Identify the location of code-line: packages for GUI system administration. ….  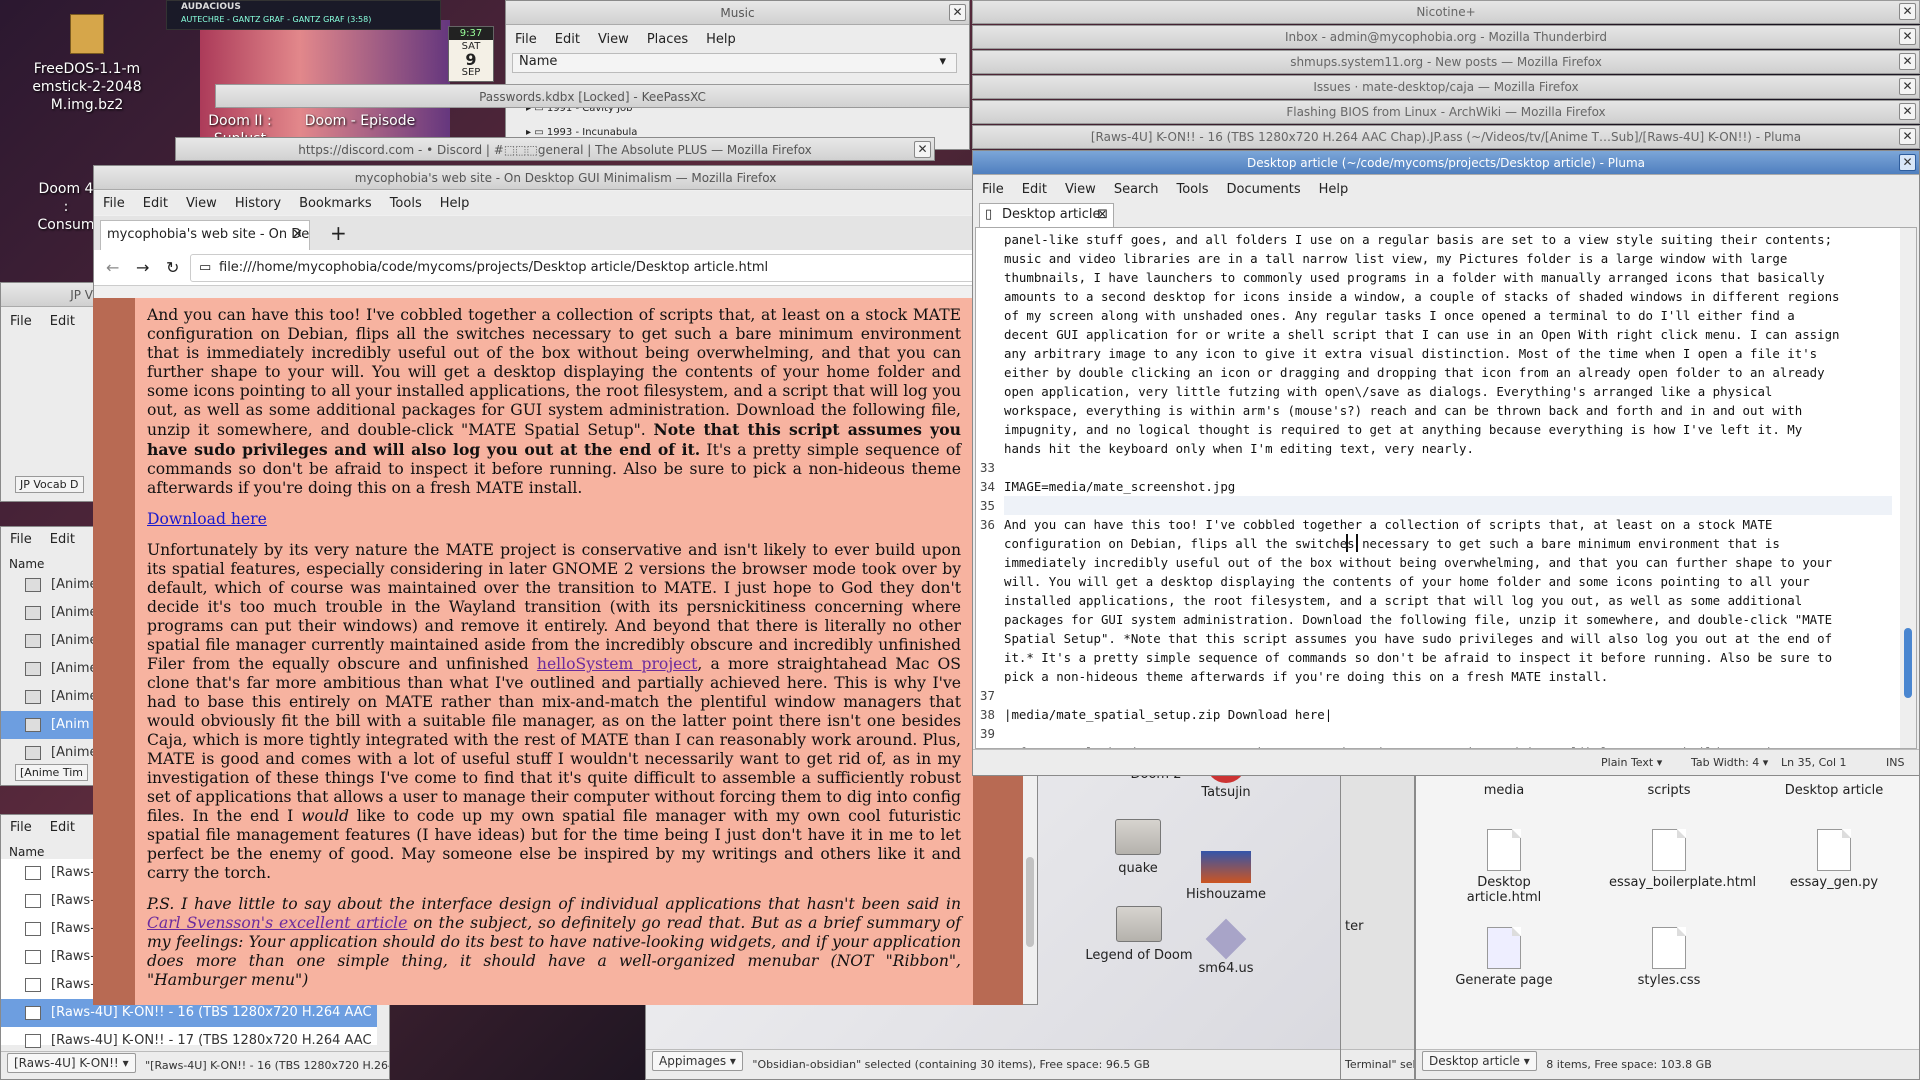
(1448, 619).